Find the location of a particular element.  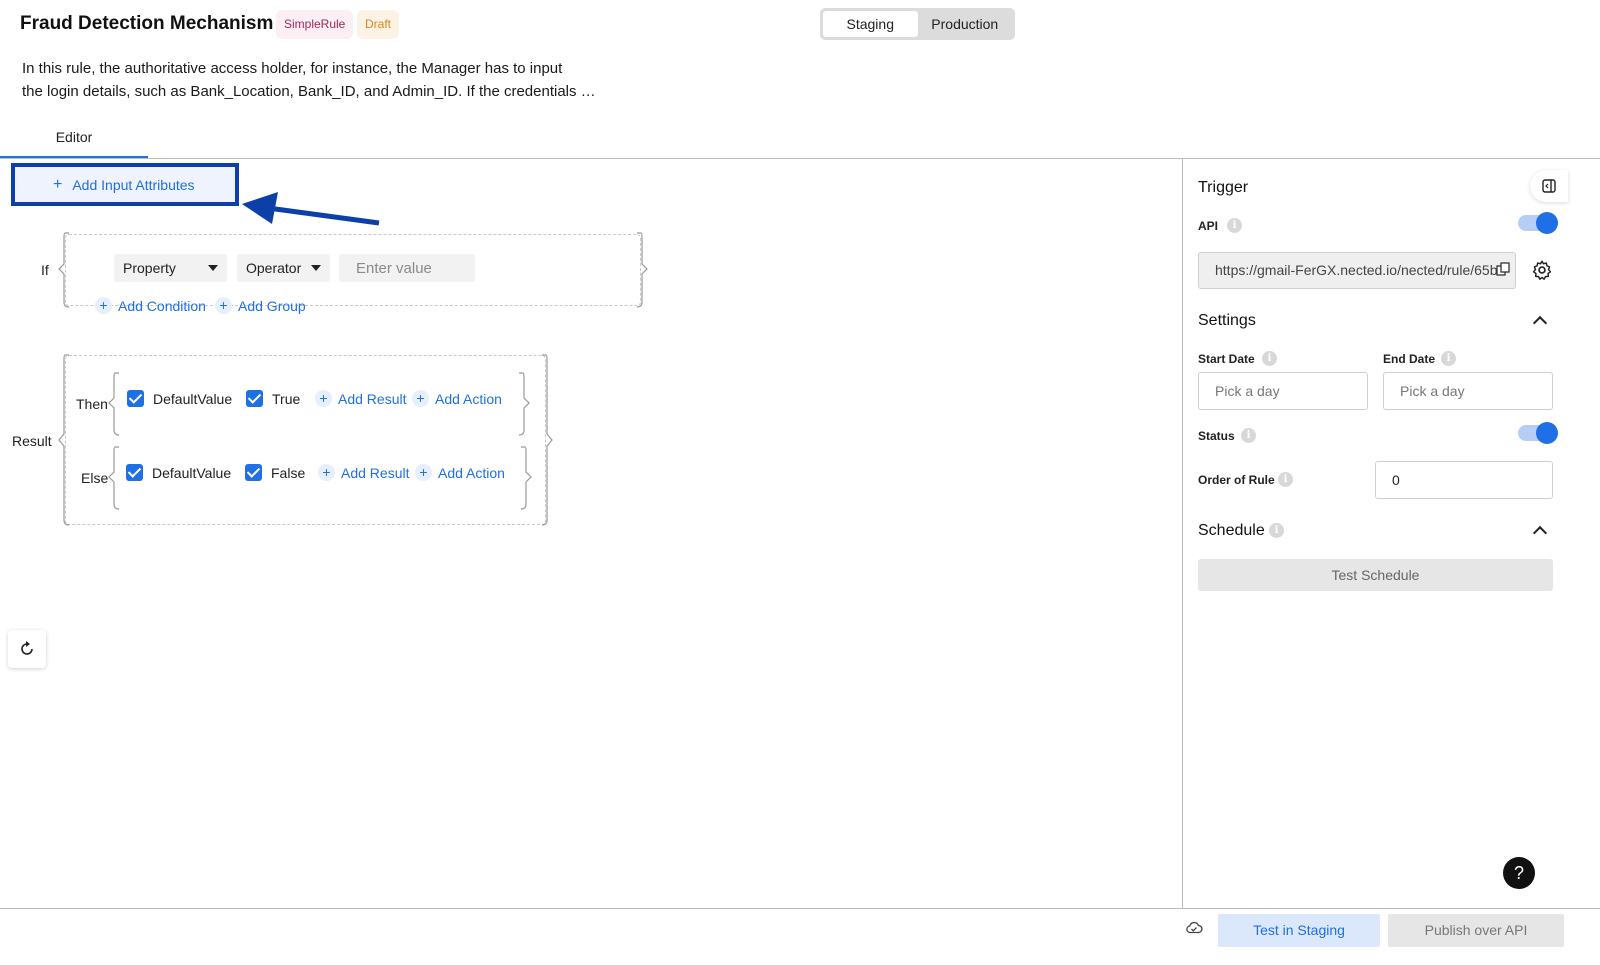

result-label: Result is located at coordinates (32, 441).